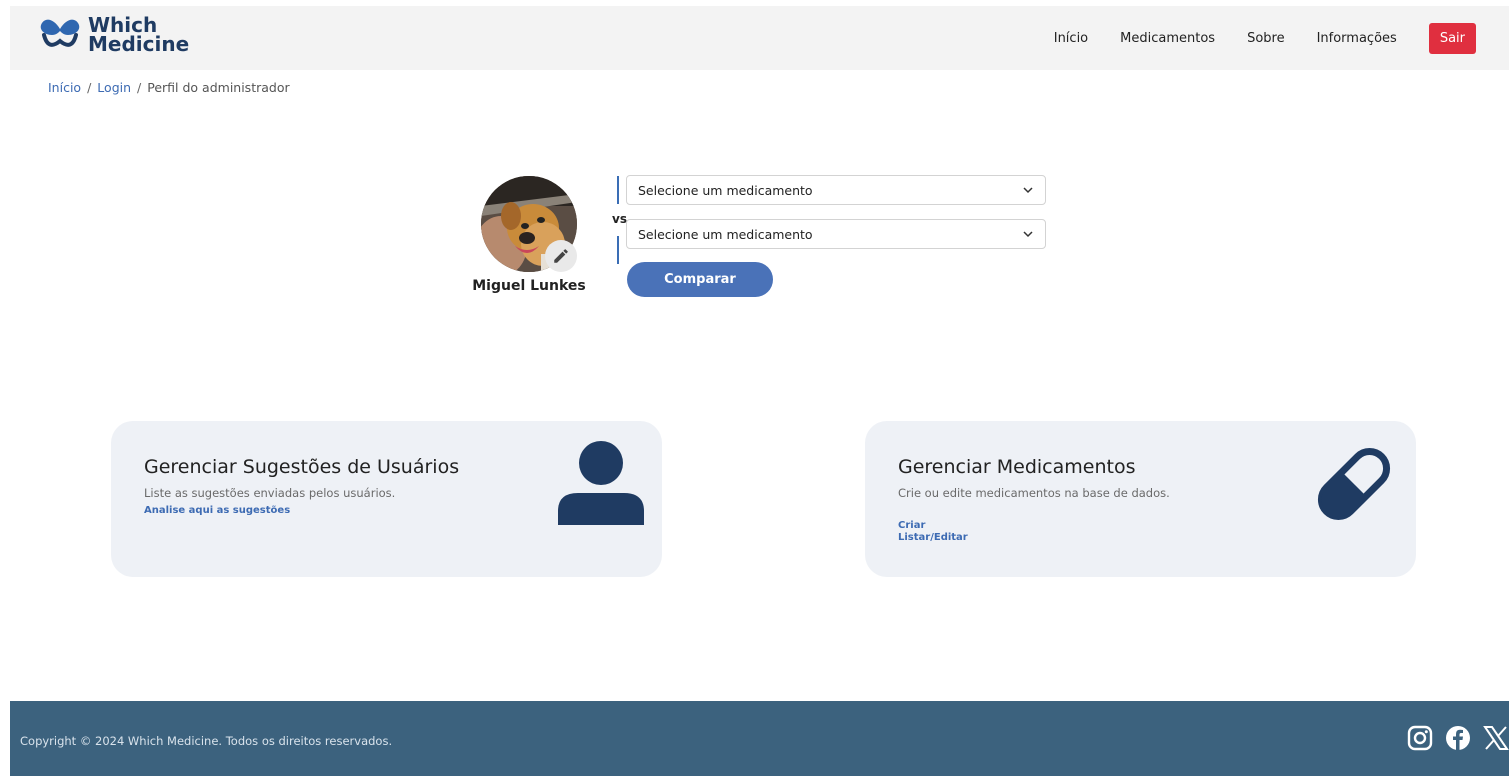  What do you see at coordinates (217, 510) in the screenshot?
I see `analyze-suggestions-link: Analise aqui as sugestões` at bounding box center [217, 510].